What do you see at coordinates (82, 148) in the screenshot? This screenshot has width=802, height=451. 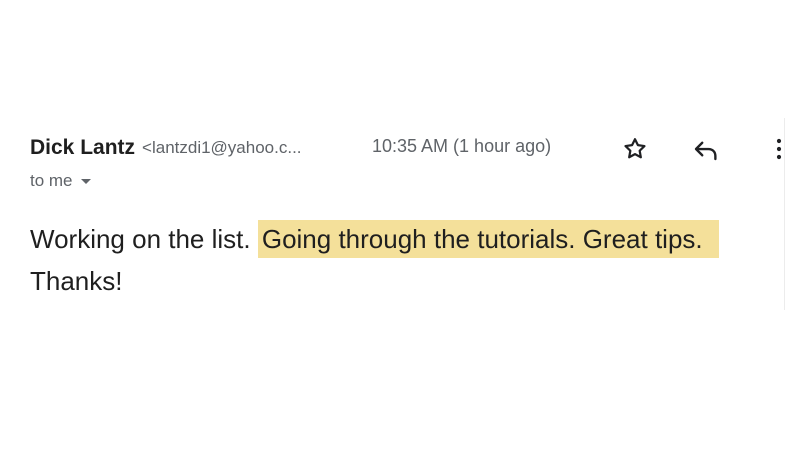 I see `sender-name: Dick Lantz` at bounding box center [82, 148].